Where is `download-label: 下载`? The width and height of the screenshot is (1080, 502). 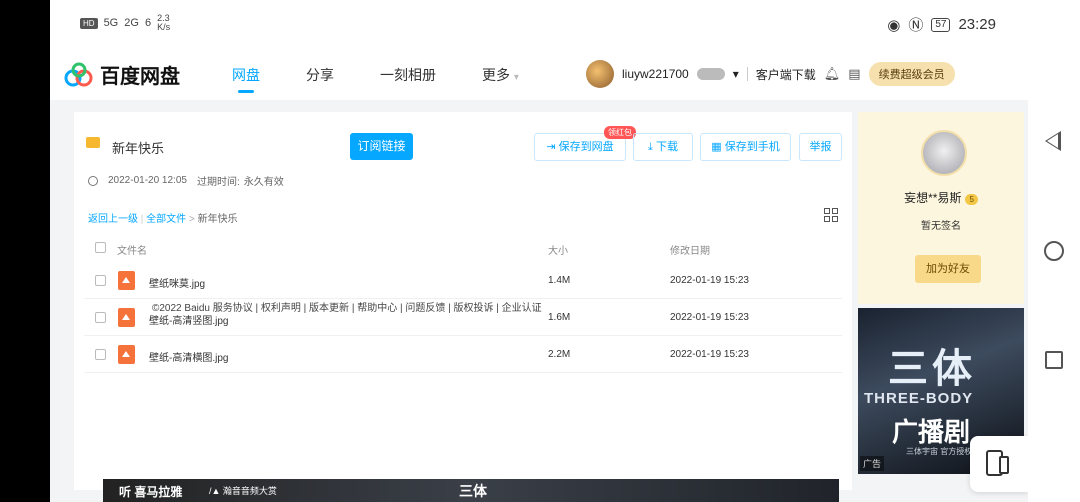 download-label: 下载 is located at coordinates (666, 147).